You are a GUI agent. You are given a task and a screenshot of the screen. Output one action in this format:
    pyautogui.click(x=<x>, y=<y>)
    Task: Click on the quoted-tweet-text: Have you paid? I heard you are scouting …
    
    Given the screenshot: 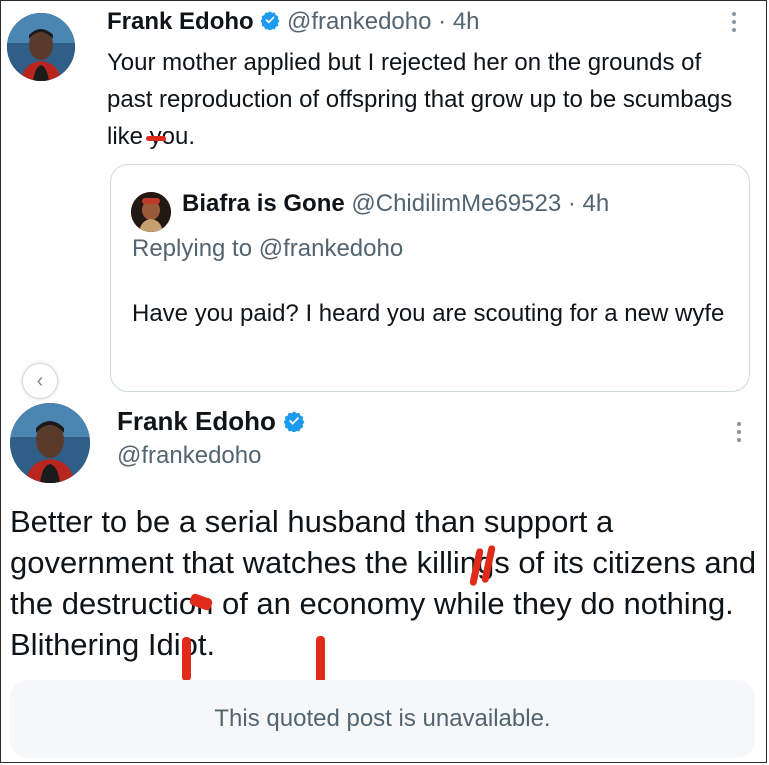 What is the action you would take?
    pyautogui.click(x=428, y=313)
    